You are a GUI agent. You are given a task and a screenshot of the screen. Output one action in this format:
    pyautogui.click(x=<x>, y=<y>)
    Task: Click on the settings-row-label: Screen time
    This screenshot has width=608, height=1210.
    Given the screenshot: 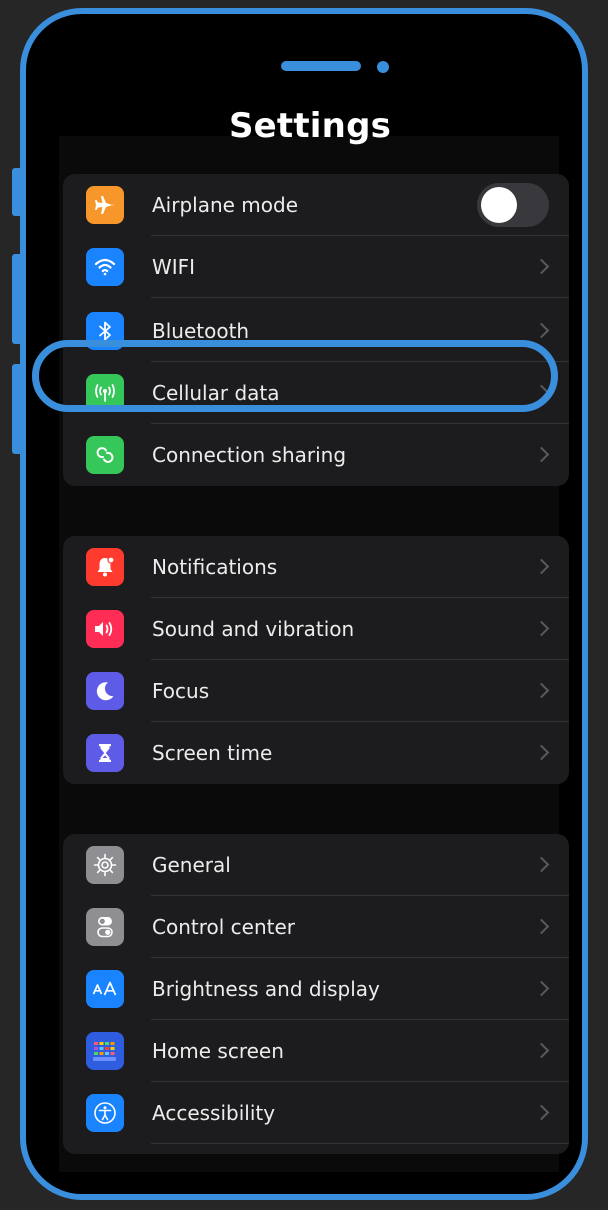 What is the action you would take?
    pyautogui.click(x=212, y=753)
    